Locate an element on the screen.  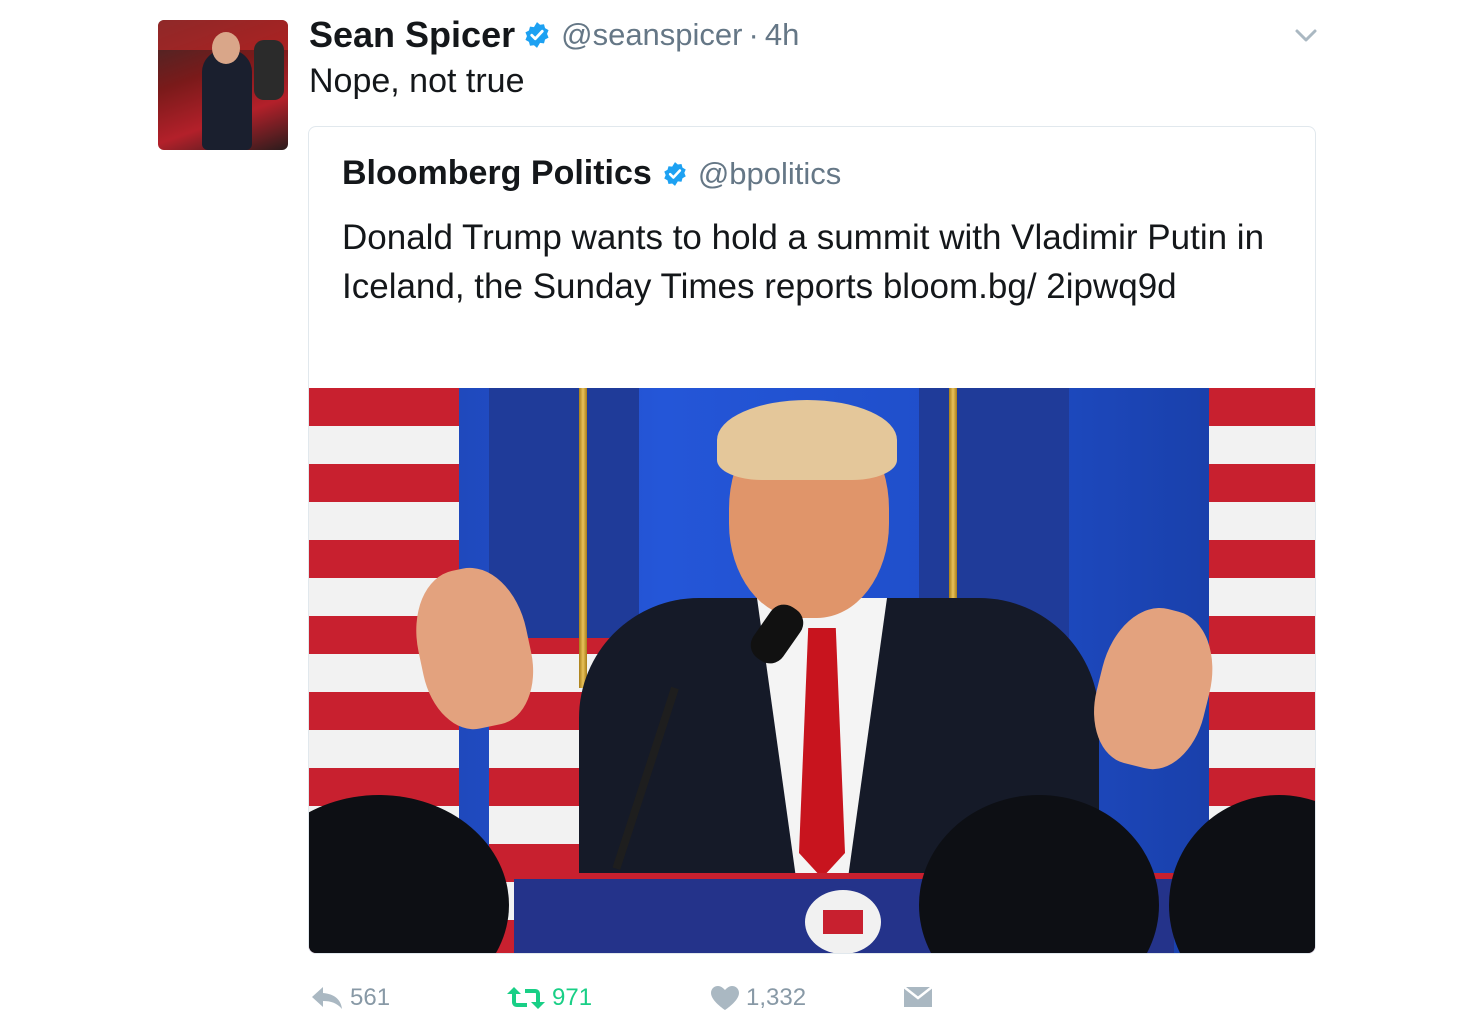
author-handle: @seanspicer is located at coordinates (651, 35).